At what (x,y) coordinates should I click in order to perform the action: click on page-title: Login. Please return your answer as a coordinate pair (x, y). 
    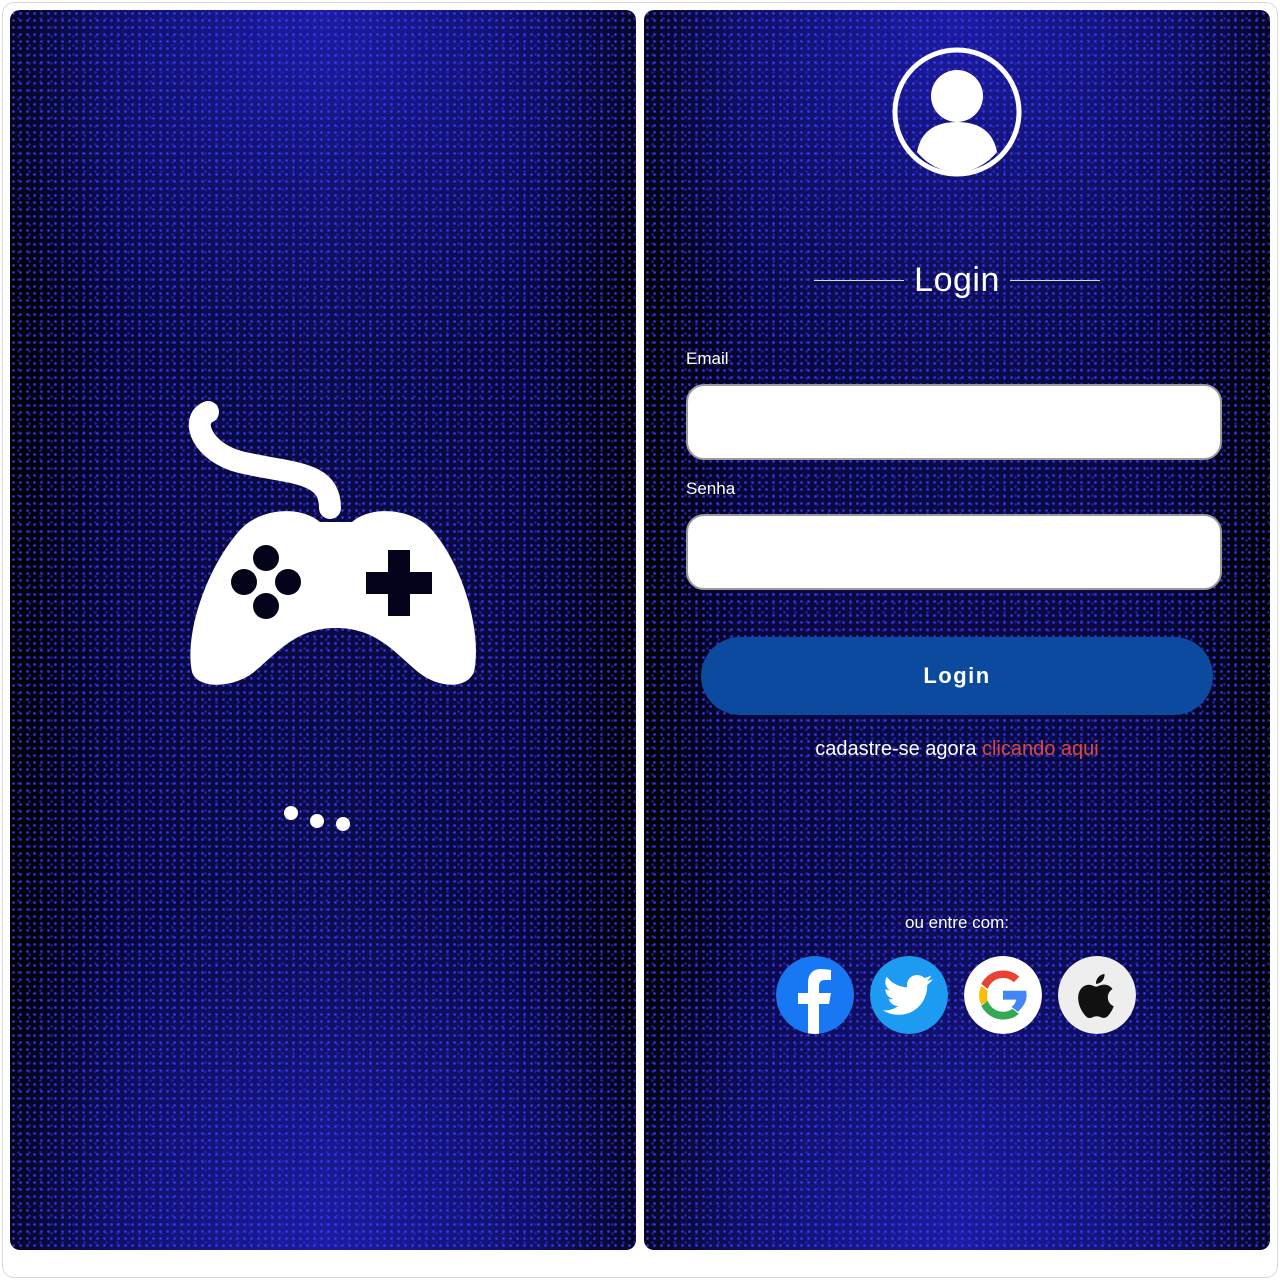
    Looking at the image, I should click on (957, 279).